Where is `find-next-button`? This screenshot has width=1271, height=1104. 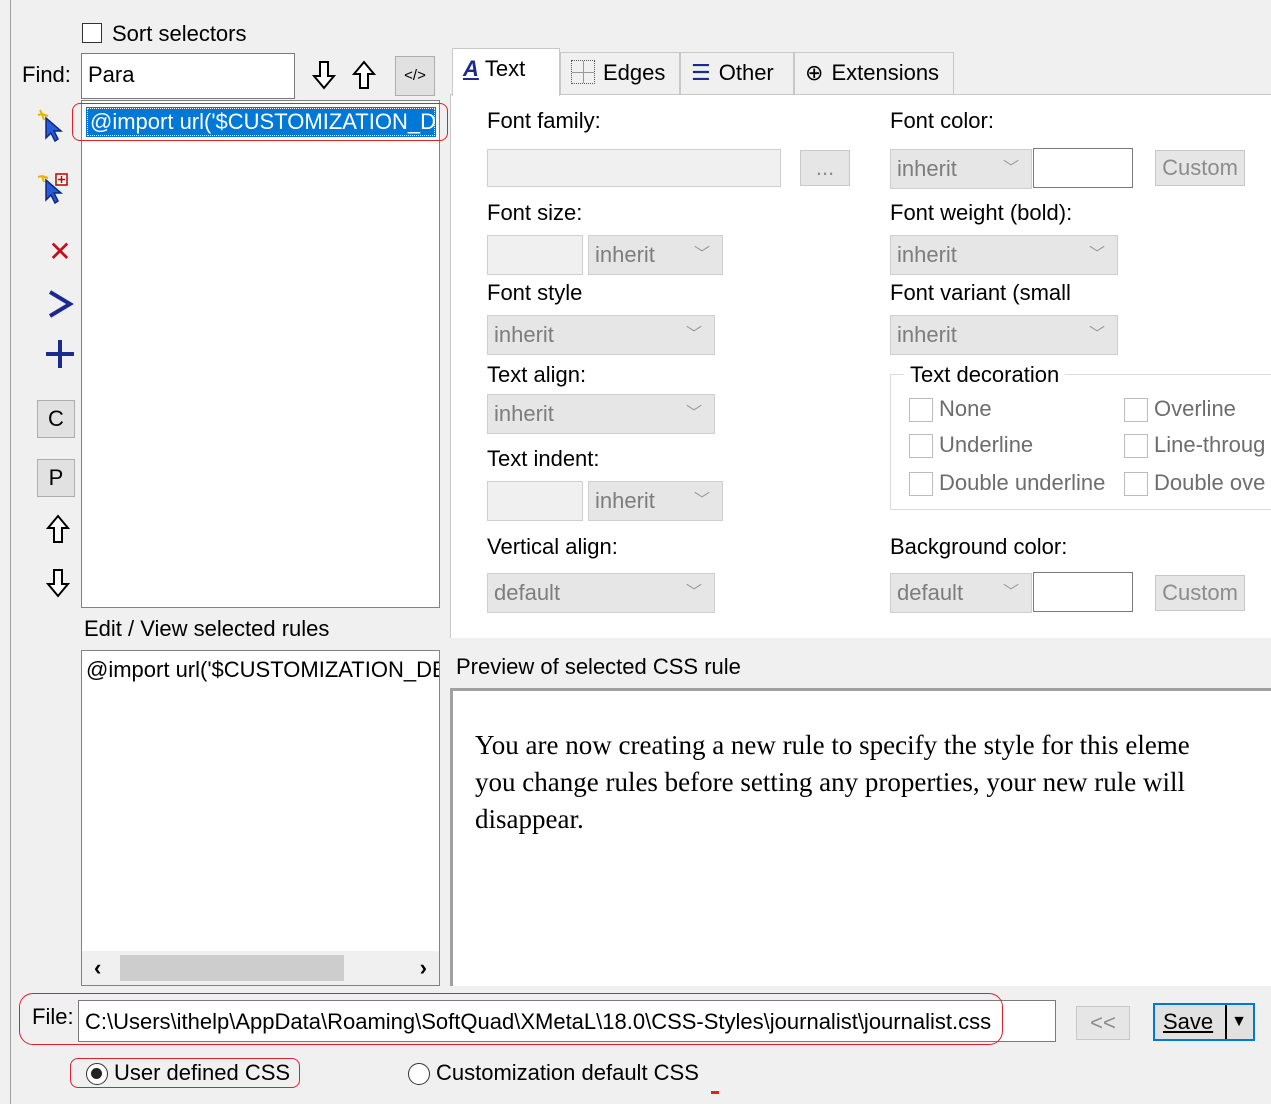
find-next-button is located at coordinates (324, 75).